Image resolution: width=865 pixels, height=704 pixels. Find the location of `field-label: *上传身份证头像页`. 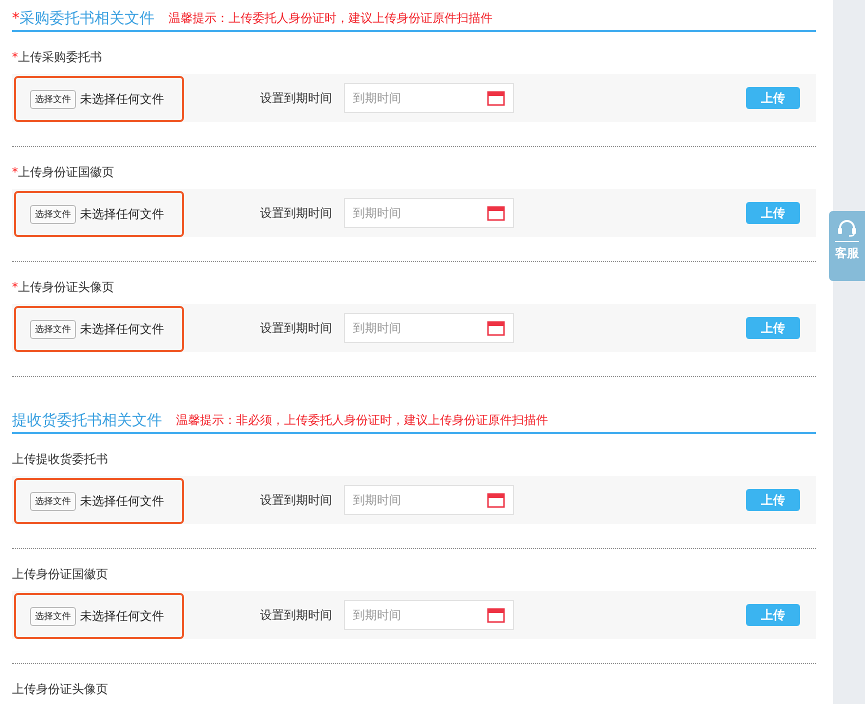

field-label: *上传身份证头像页 is located at coordinates (63, 287).